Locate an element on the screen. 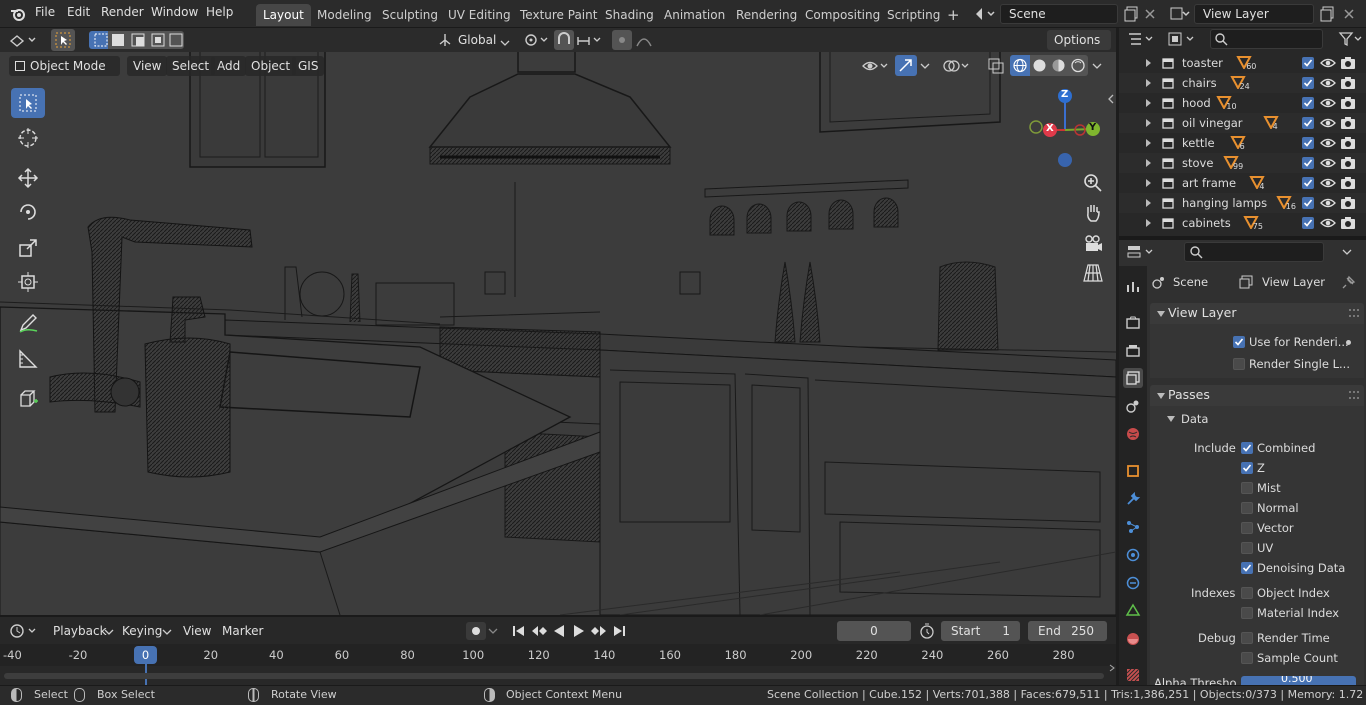  menu-view: View is located at coordinates (147, 66).